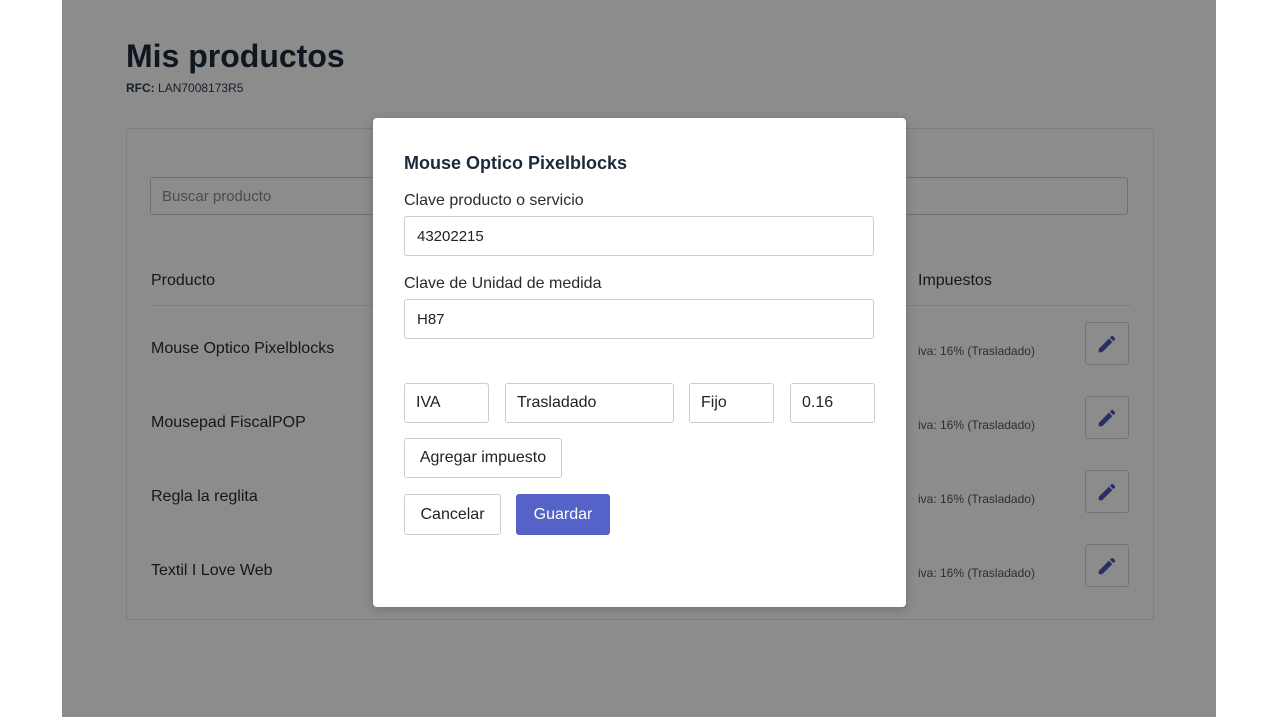 The width and height of the screenshot is (1280, 720). I want to click on tax-rate-input, so click(832, 403).